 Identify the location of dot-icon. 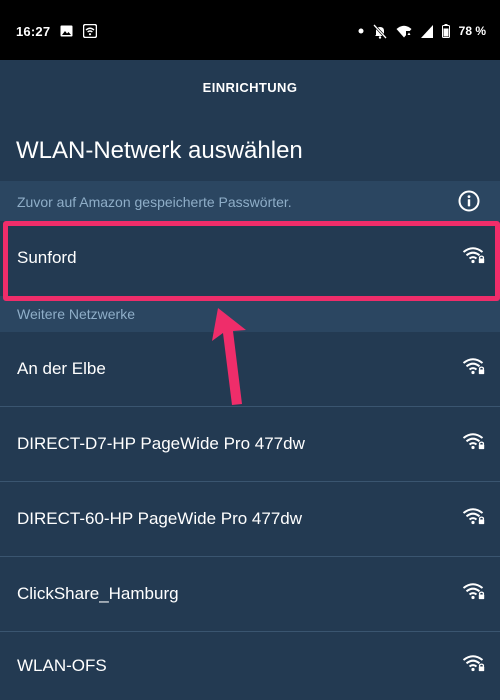
(361, 31).